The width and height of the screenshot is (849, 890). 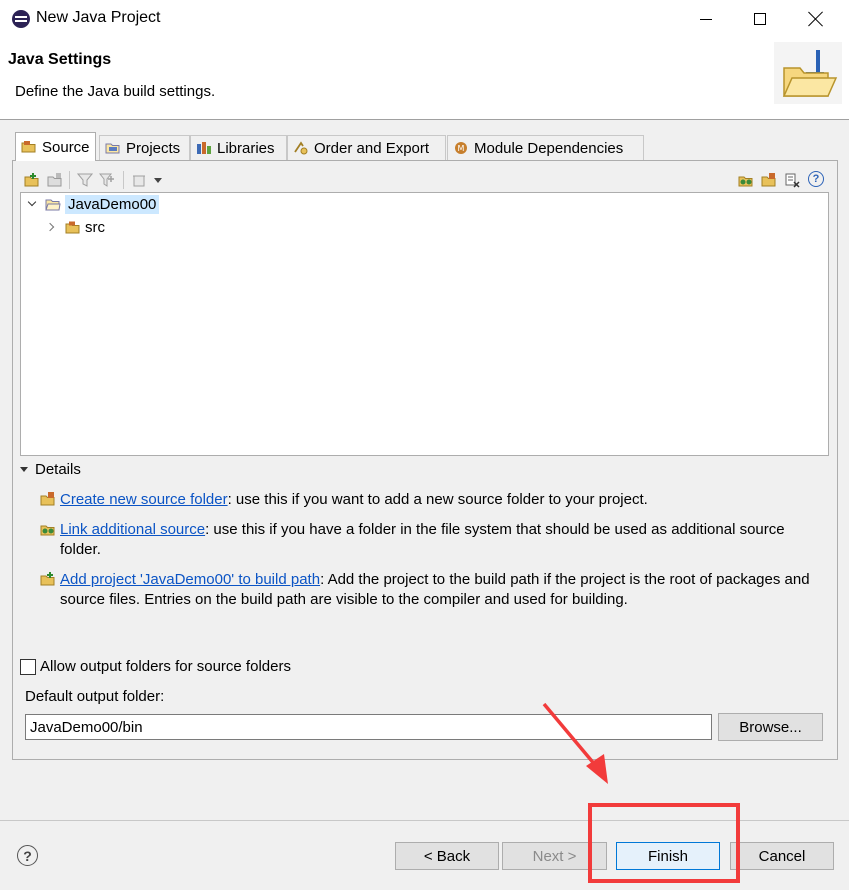 What do you see at coordinates (21, 19) in the screenshot?
I see `eclipse-app-icon` at bounding box center [21, 19].